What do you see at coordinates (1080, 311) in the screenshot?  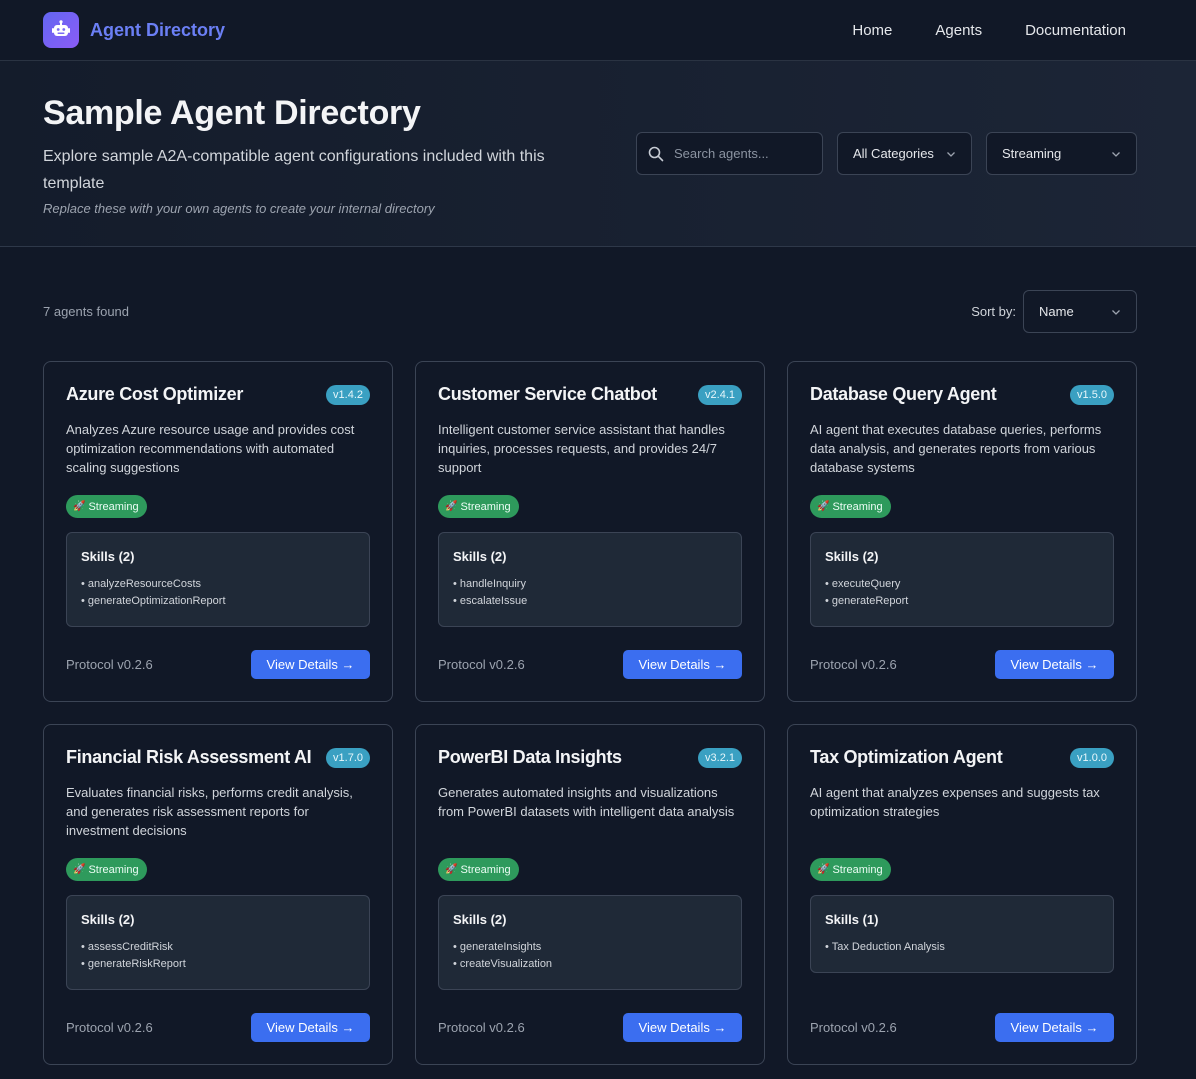 I see `sort-select: Name` at bounding box center [1080, 311].